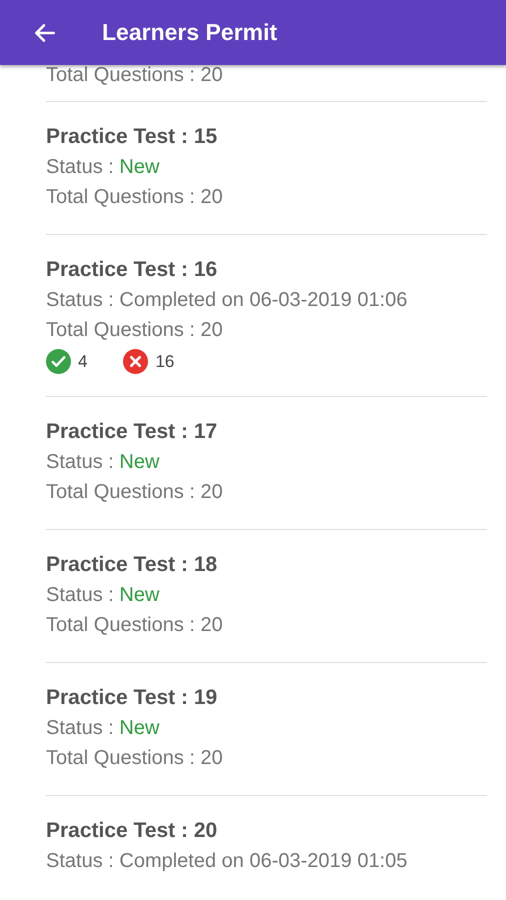  Describe the element at coordinates (132, 698) in the screenshot. I see `test-title: Practice Test : 19` at that location.